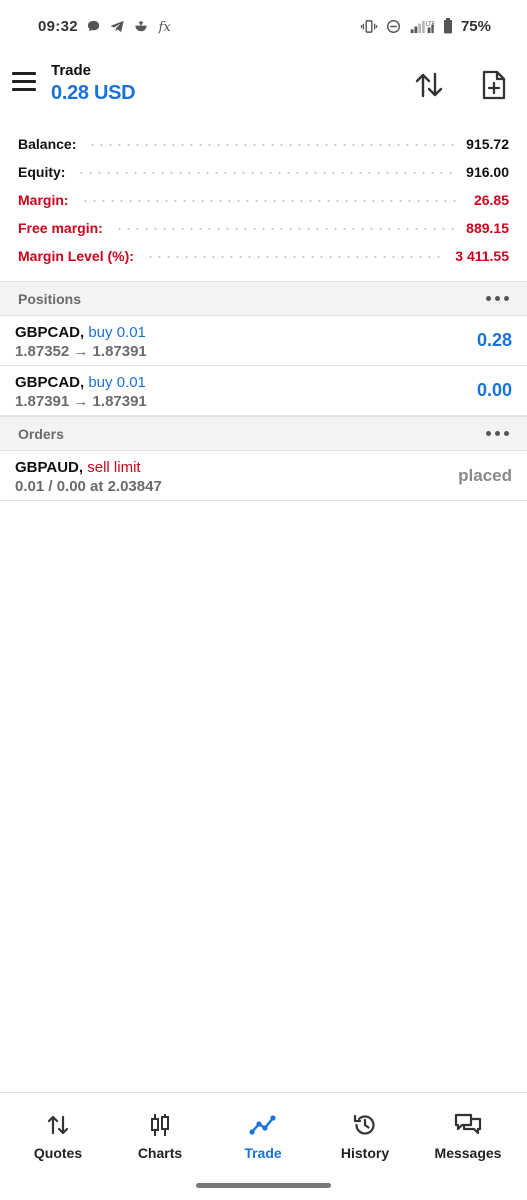 The image size is (527, 1200). I want to click on sort-button, so click(429, 85).